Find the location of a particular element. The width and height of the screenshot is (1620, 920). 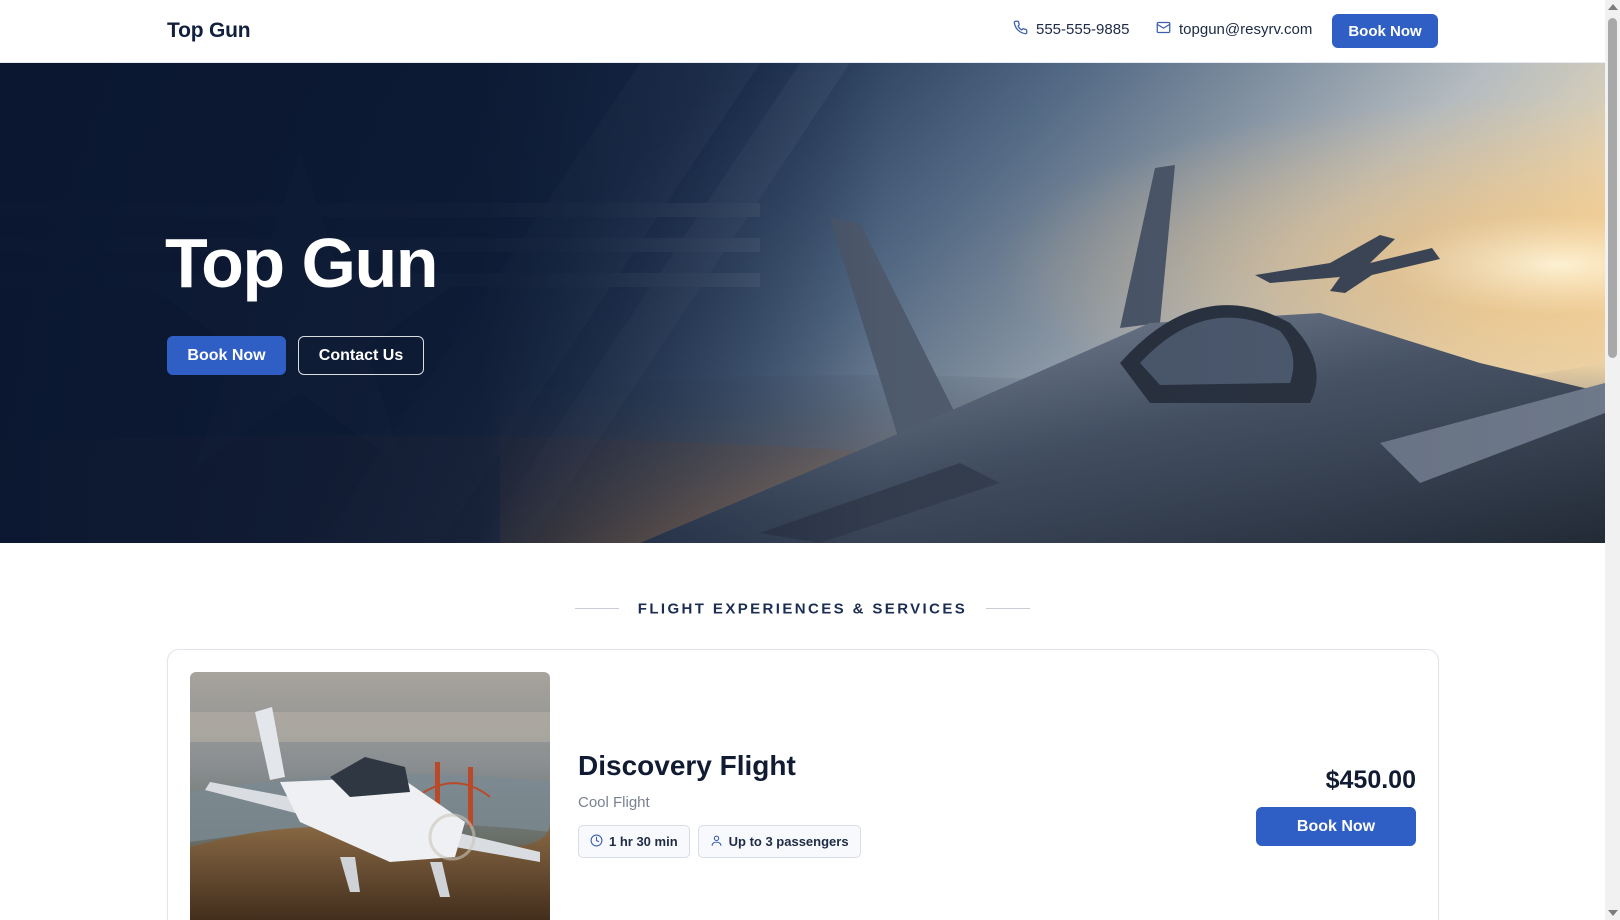

service-name: Discovery Flight is located at coordinates (687, 765).